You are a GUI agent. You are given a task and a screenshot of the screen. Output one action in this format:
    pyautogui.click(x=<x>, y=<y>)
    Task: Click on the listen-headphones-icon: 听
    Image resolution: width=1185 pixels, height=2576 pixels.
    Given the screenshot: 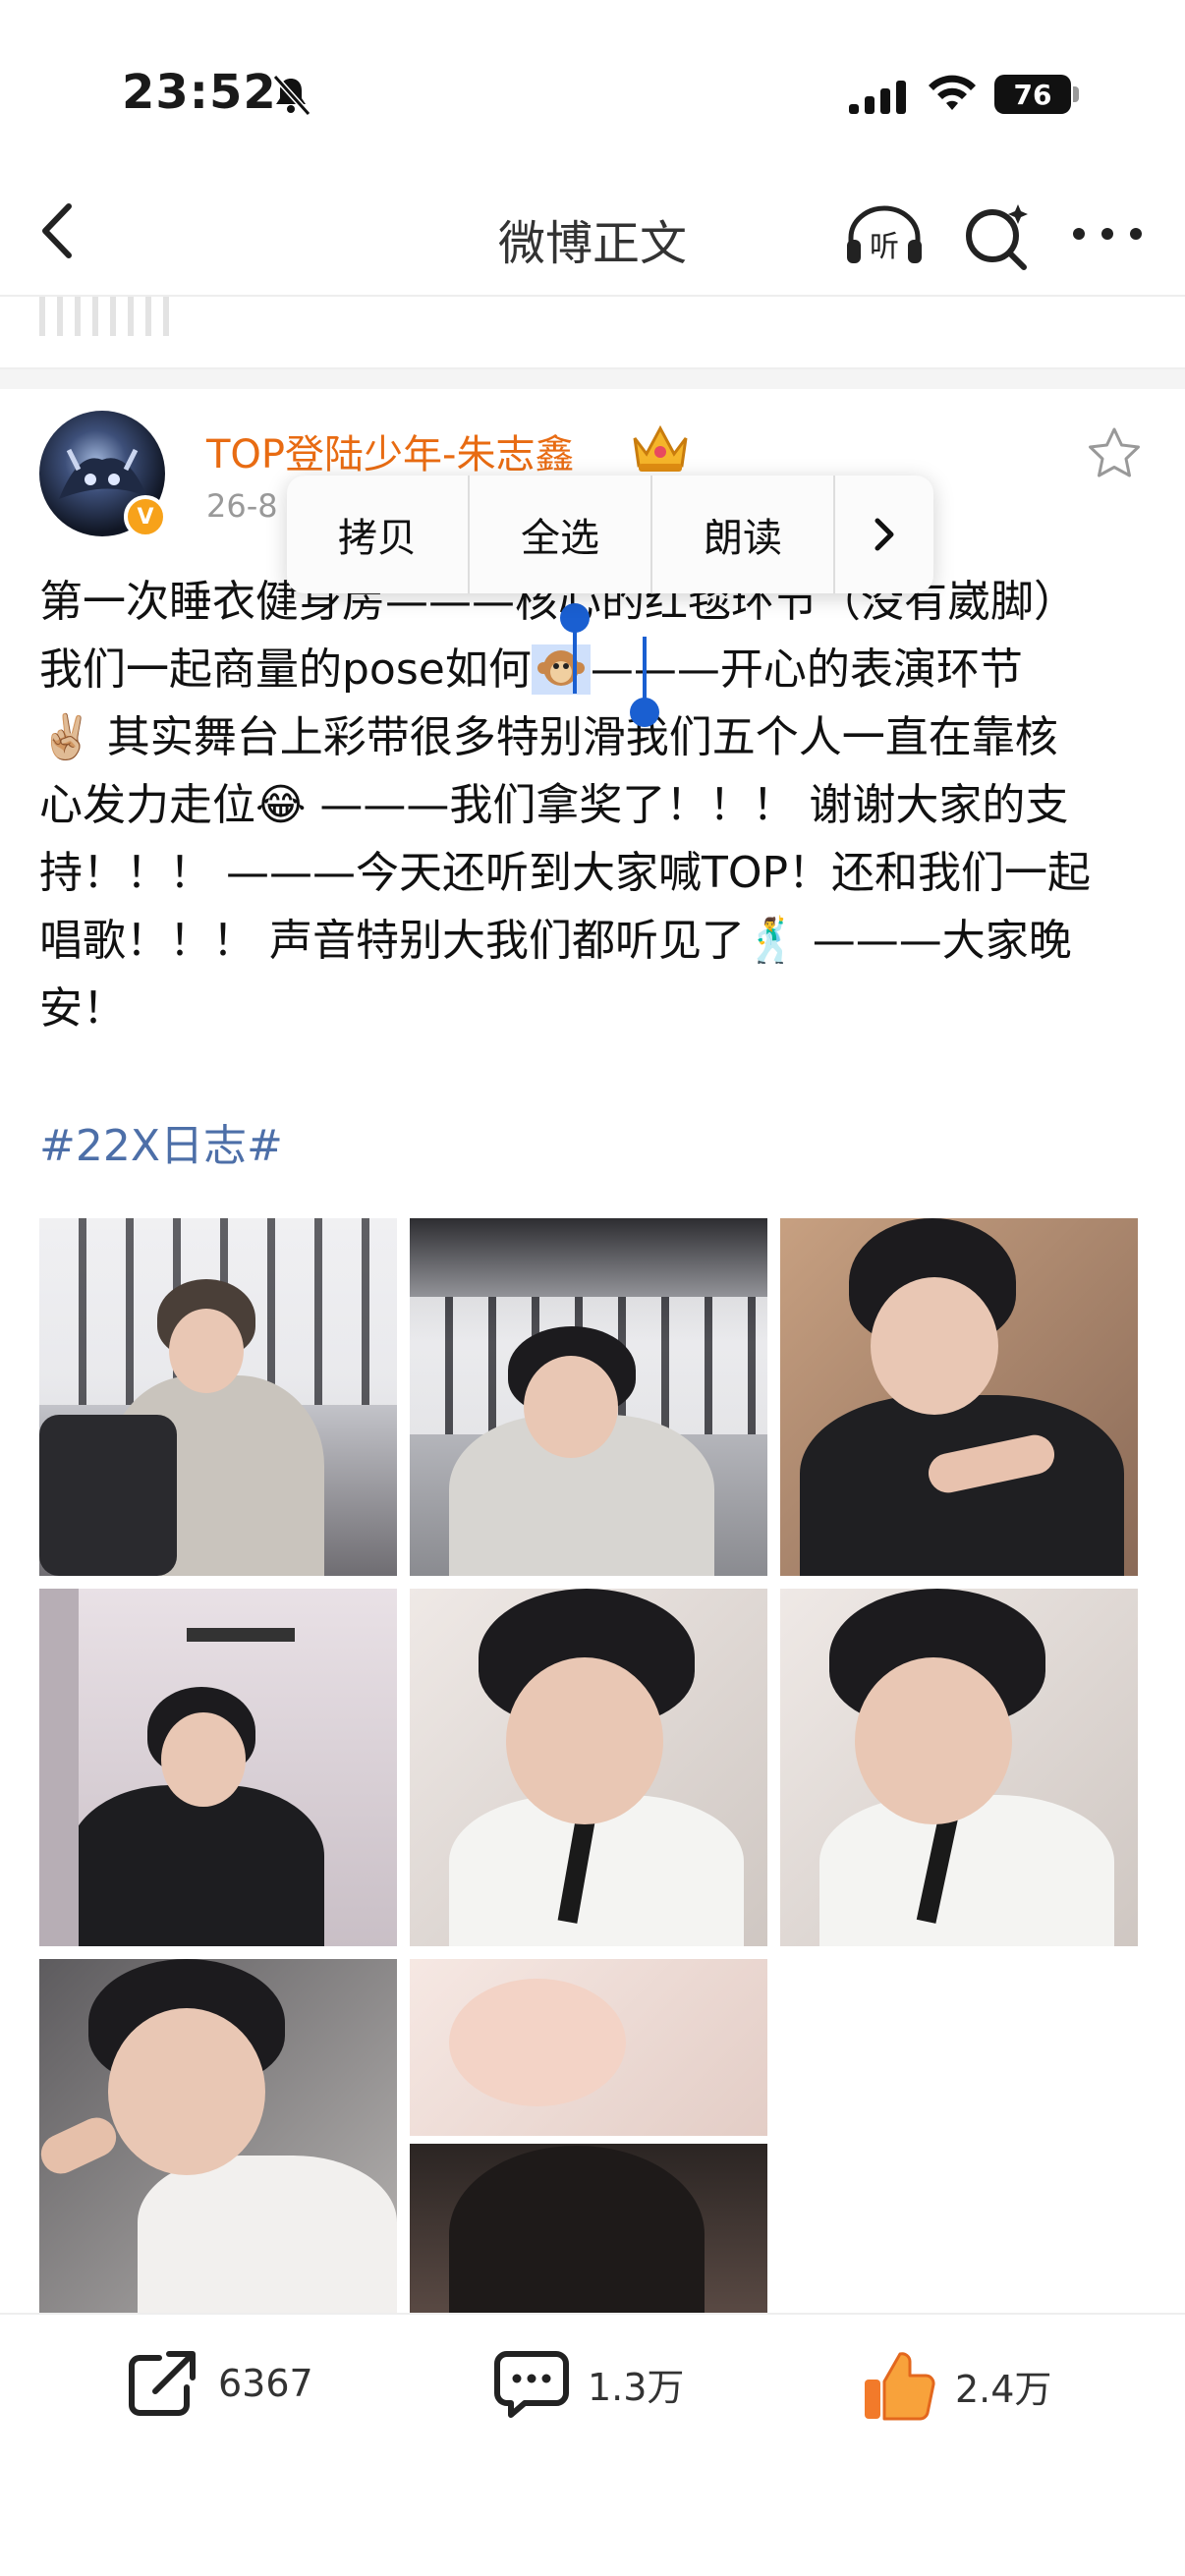 What is the action you would take?
    pyautogui.click(x=885, y=234)
    